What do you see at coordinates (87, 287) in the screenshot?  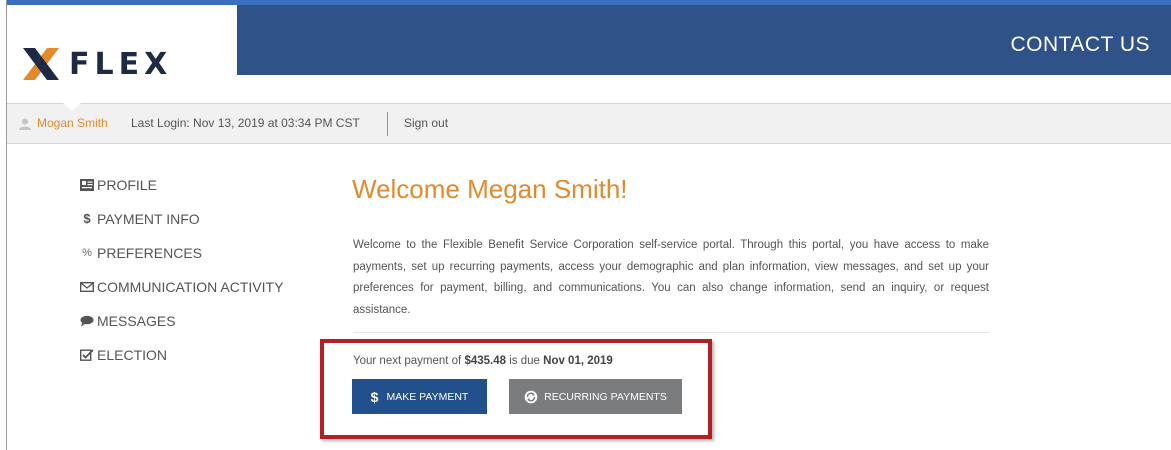 I see `envelope-icon` at bounding box center [87, 287].